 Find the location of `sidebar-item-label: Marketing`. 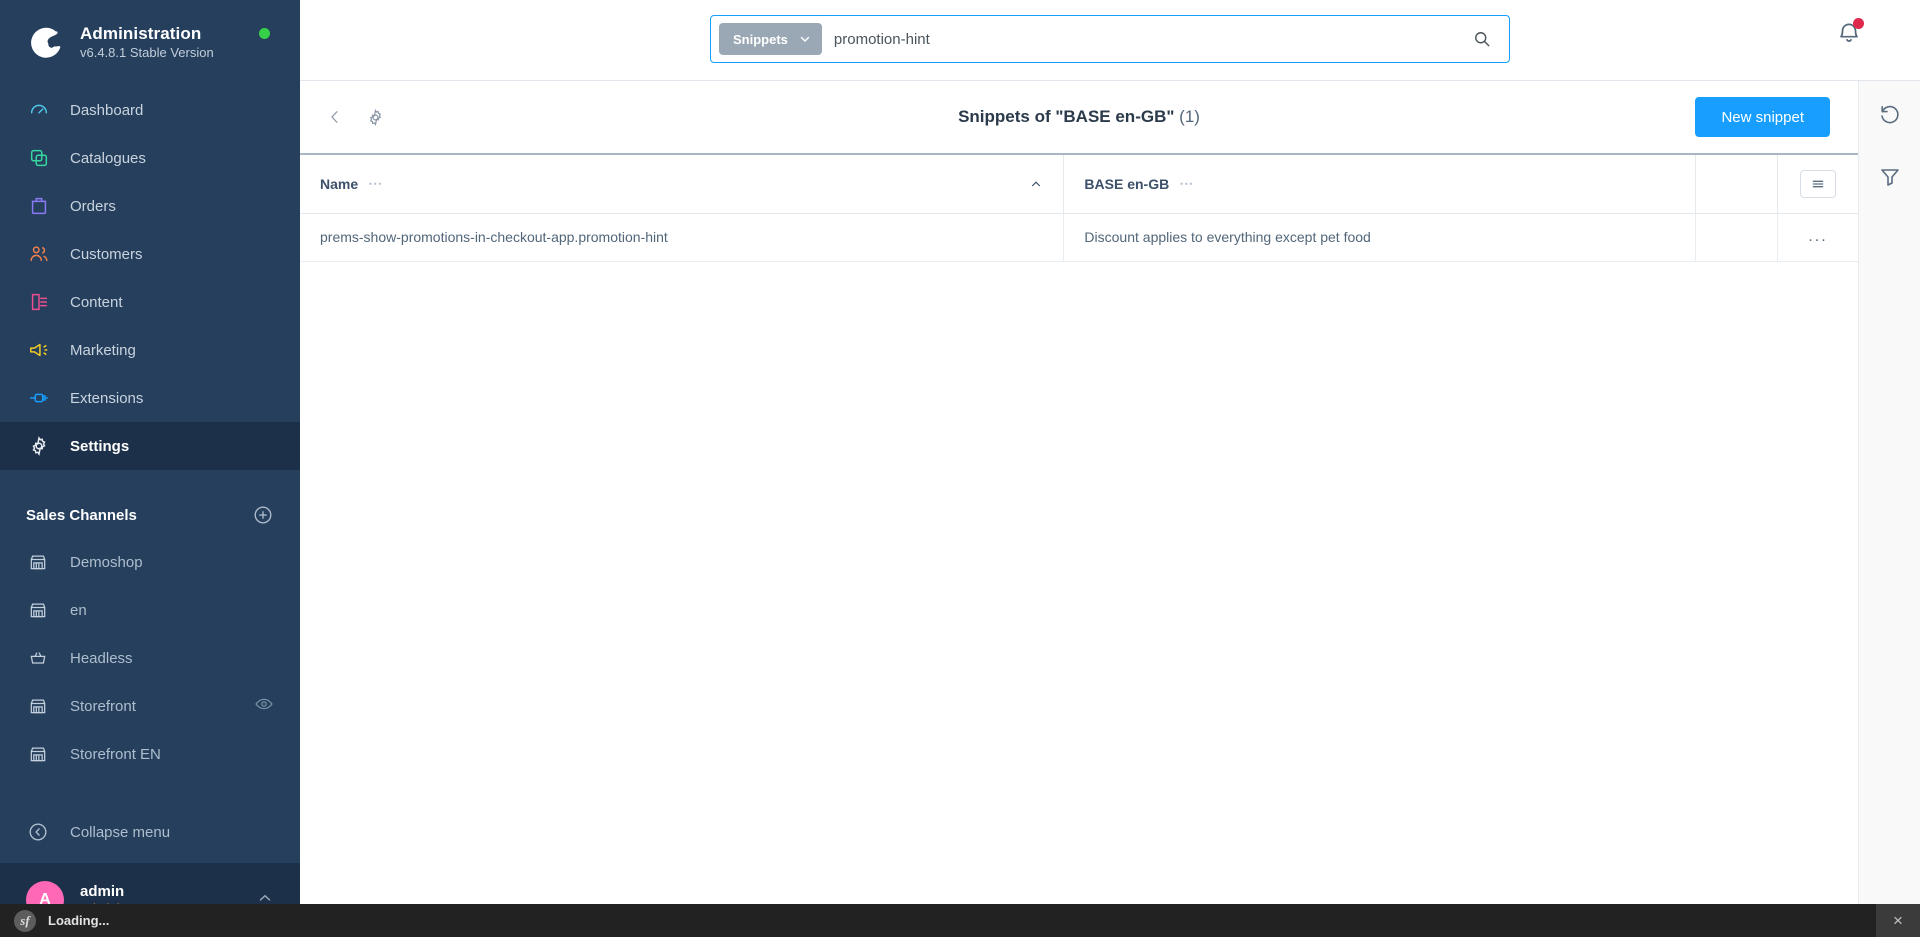

sidebar-item-label: Marketing is located at coordinates (103, 350).